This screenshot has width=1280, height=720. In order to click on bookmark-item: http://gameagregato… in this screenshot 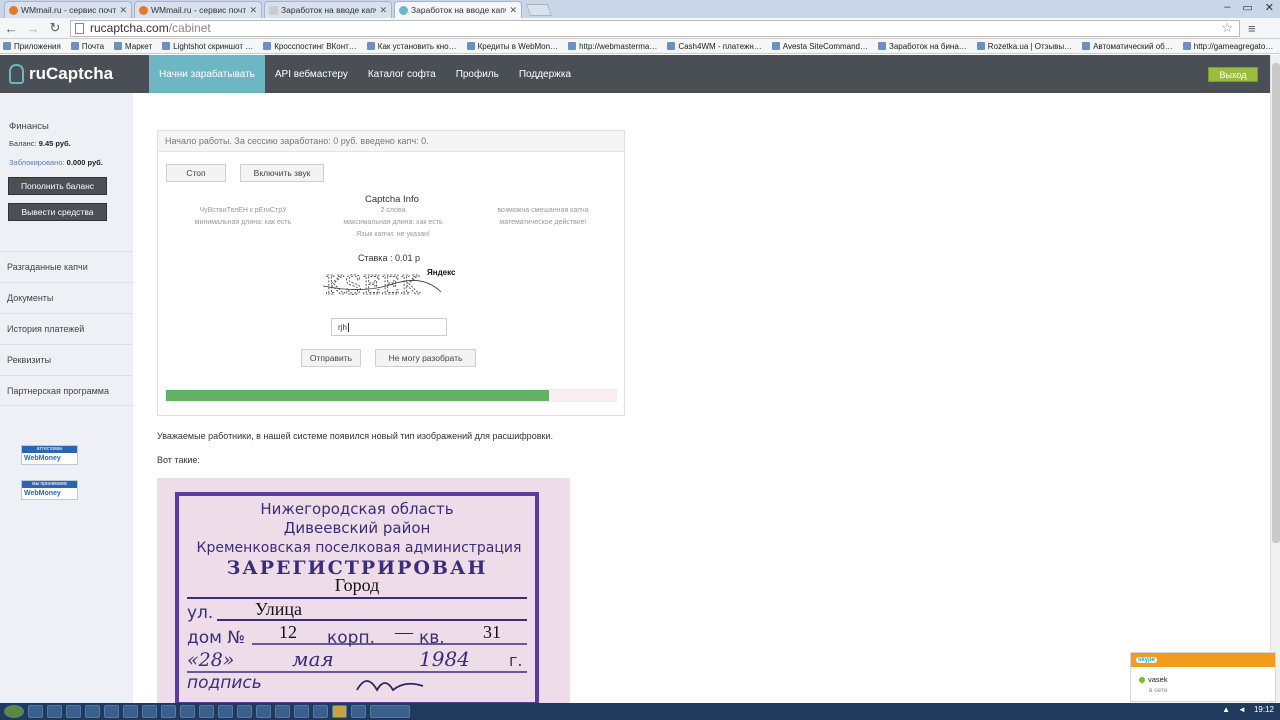, I will do `click(1227, 46)`.